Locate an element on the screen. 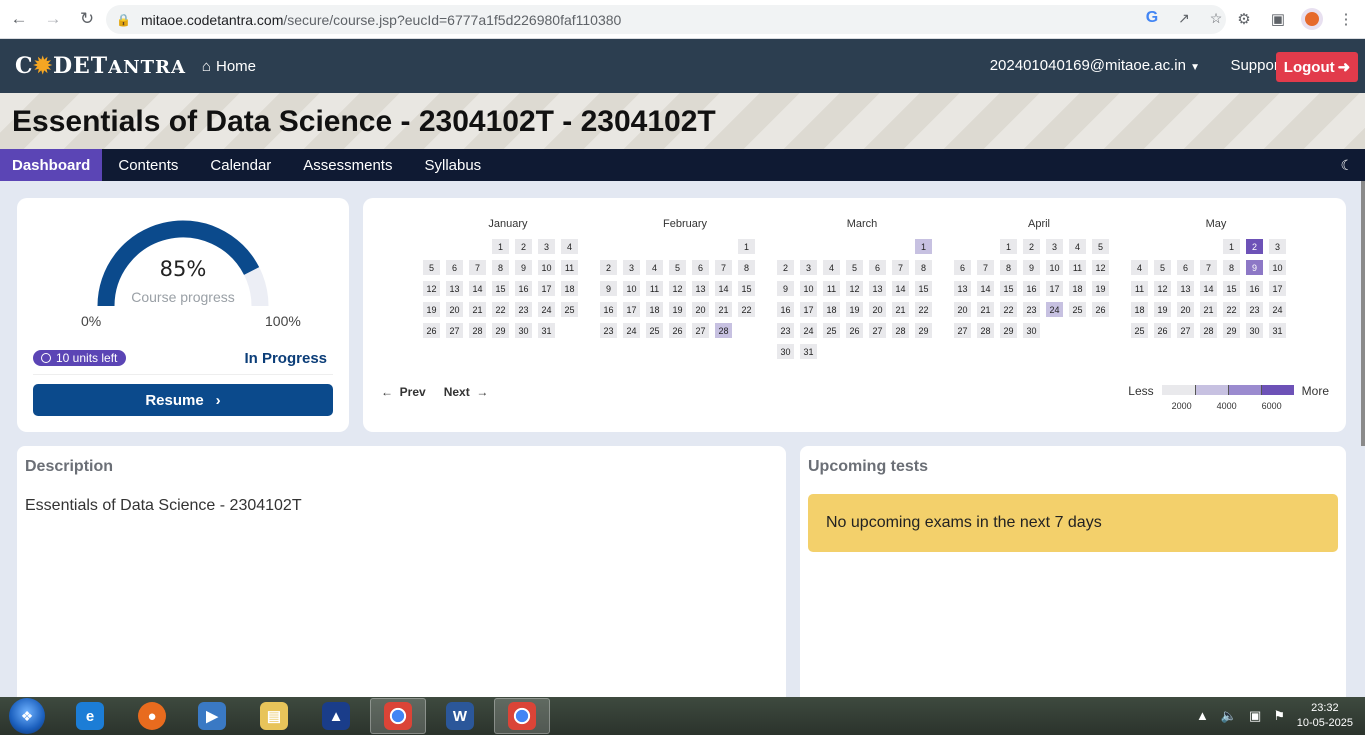 The image size is (1365, 735). codetantra-logo: C✹DETANTRA is located at coordinates (100, 66).